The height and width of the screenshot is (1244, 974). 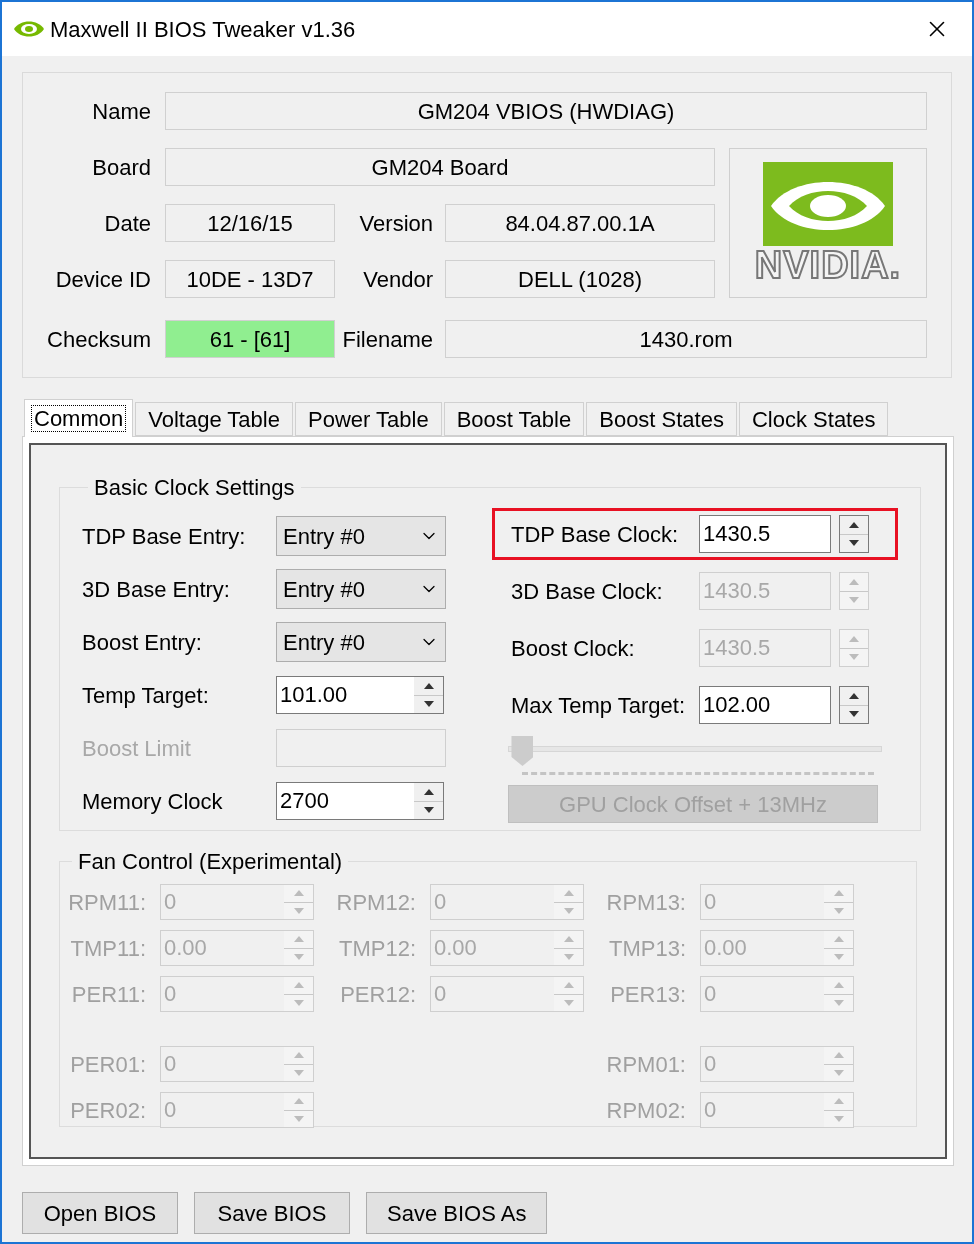 I want to click on tab: Power Table, so click(x=368, y=419).